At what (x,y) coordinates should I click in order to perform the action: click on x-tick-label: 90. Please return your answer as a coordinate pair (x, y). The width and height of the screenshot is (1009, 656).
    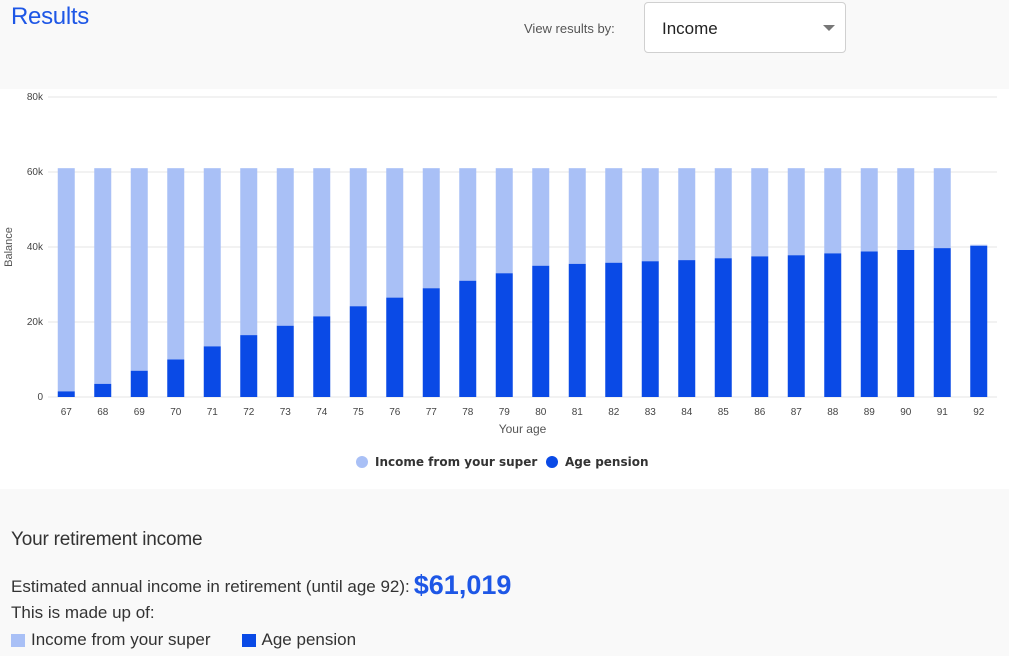
    Looking at the image, I should click on (906, 412).